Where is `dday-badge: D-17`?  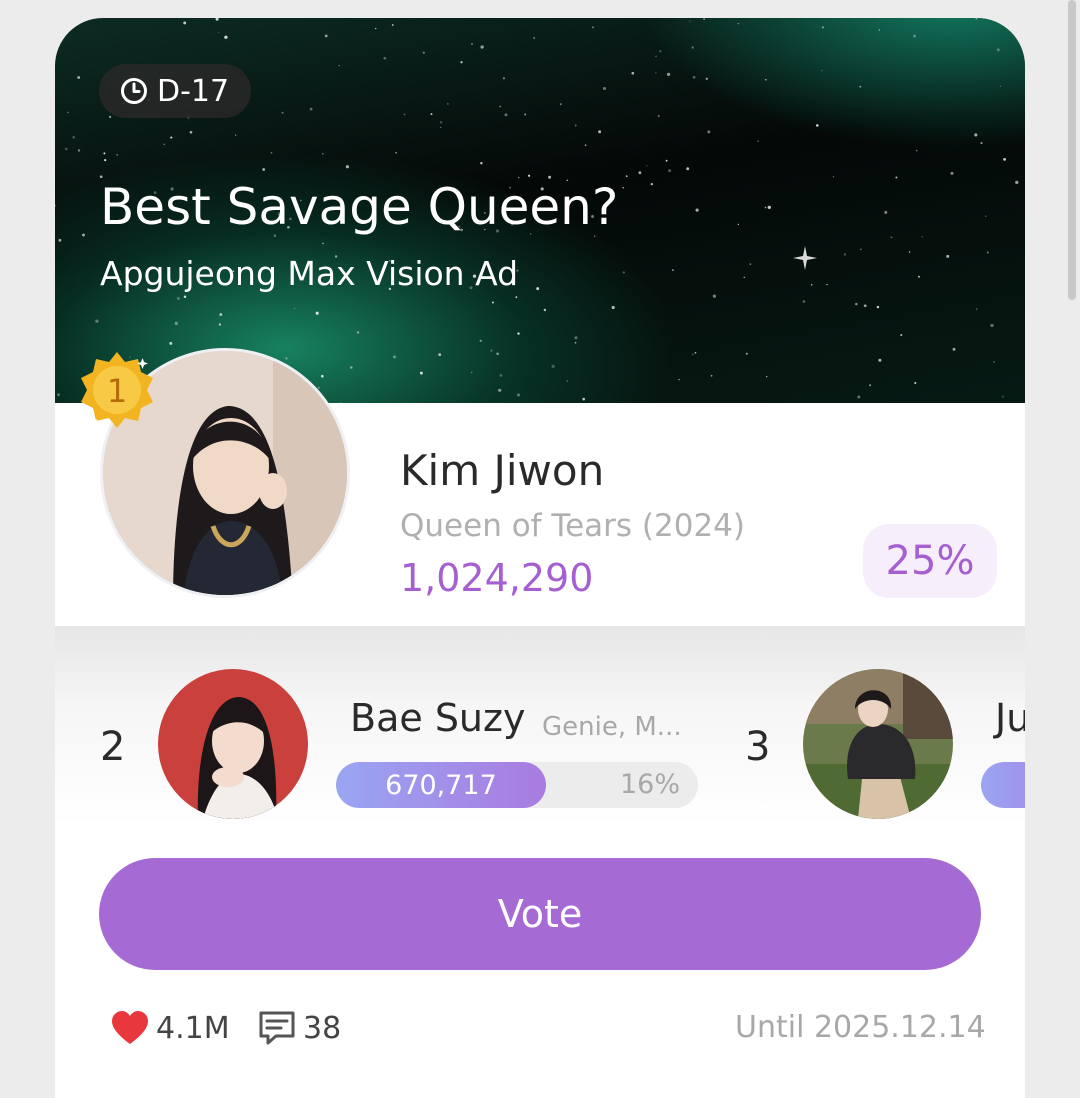 dday-badge: D-17 is located at coordinates (175, 91).